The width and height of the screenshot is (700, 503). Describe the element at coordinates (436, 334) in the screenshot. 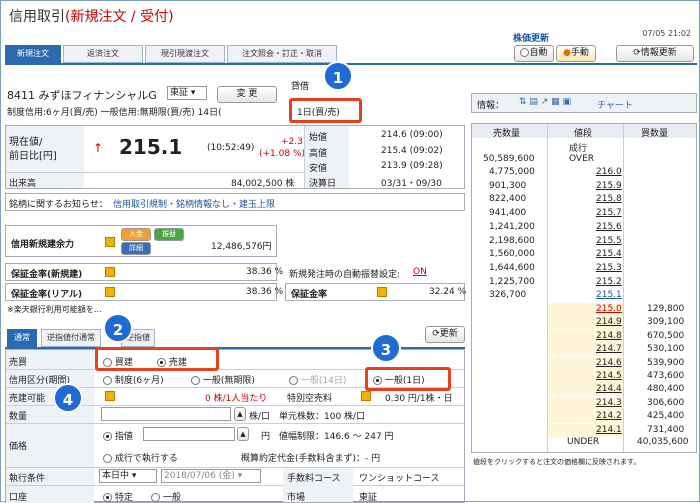

I see `refresh-icon: ⟳` at that location.